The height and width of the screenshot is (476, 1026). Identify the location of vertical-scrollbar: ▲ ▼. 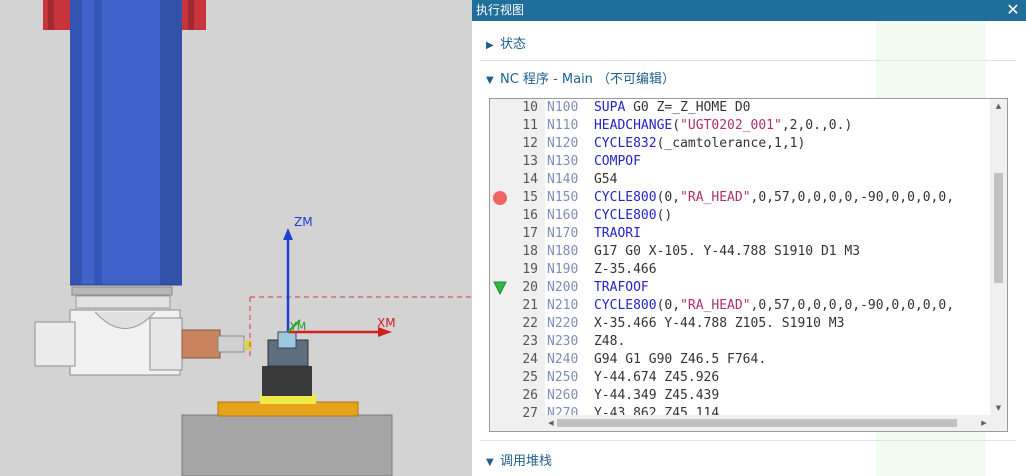
(998, 257).